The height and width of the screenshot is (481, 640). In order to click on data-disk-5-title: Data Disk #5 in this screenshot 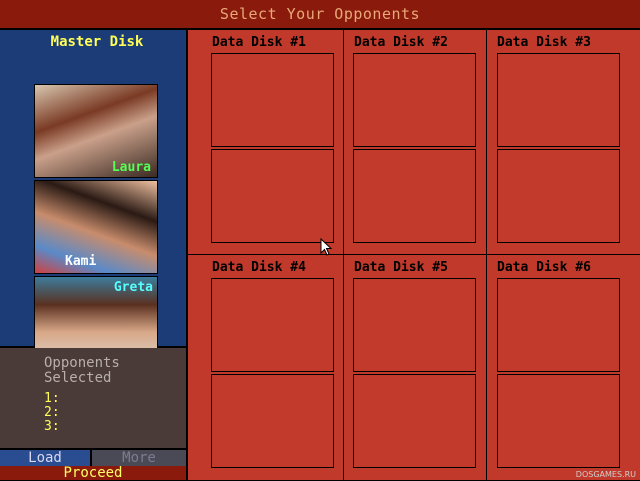, I will do `click(401, 267)`.